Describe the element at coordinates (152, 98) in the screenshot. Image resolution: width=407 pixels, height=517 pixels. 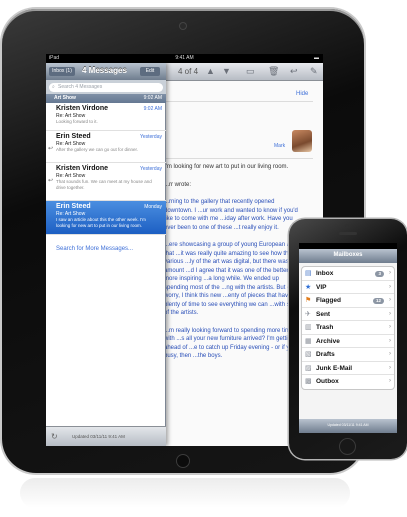
I see `thread-time: 9:02 AM` at that location.